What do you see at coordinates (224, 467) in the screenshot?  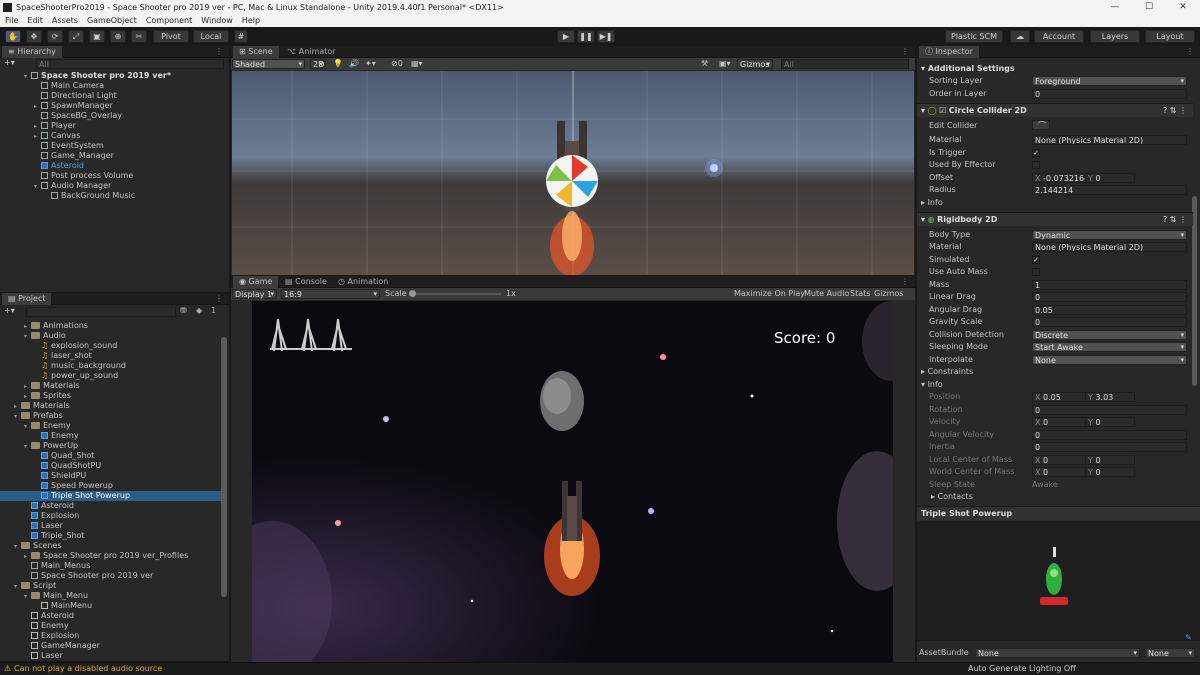 I see `project-scrollbar` at bounding box center [224, 467].